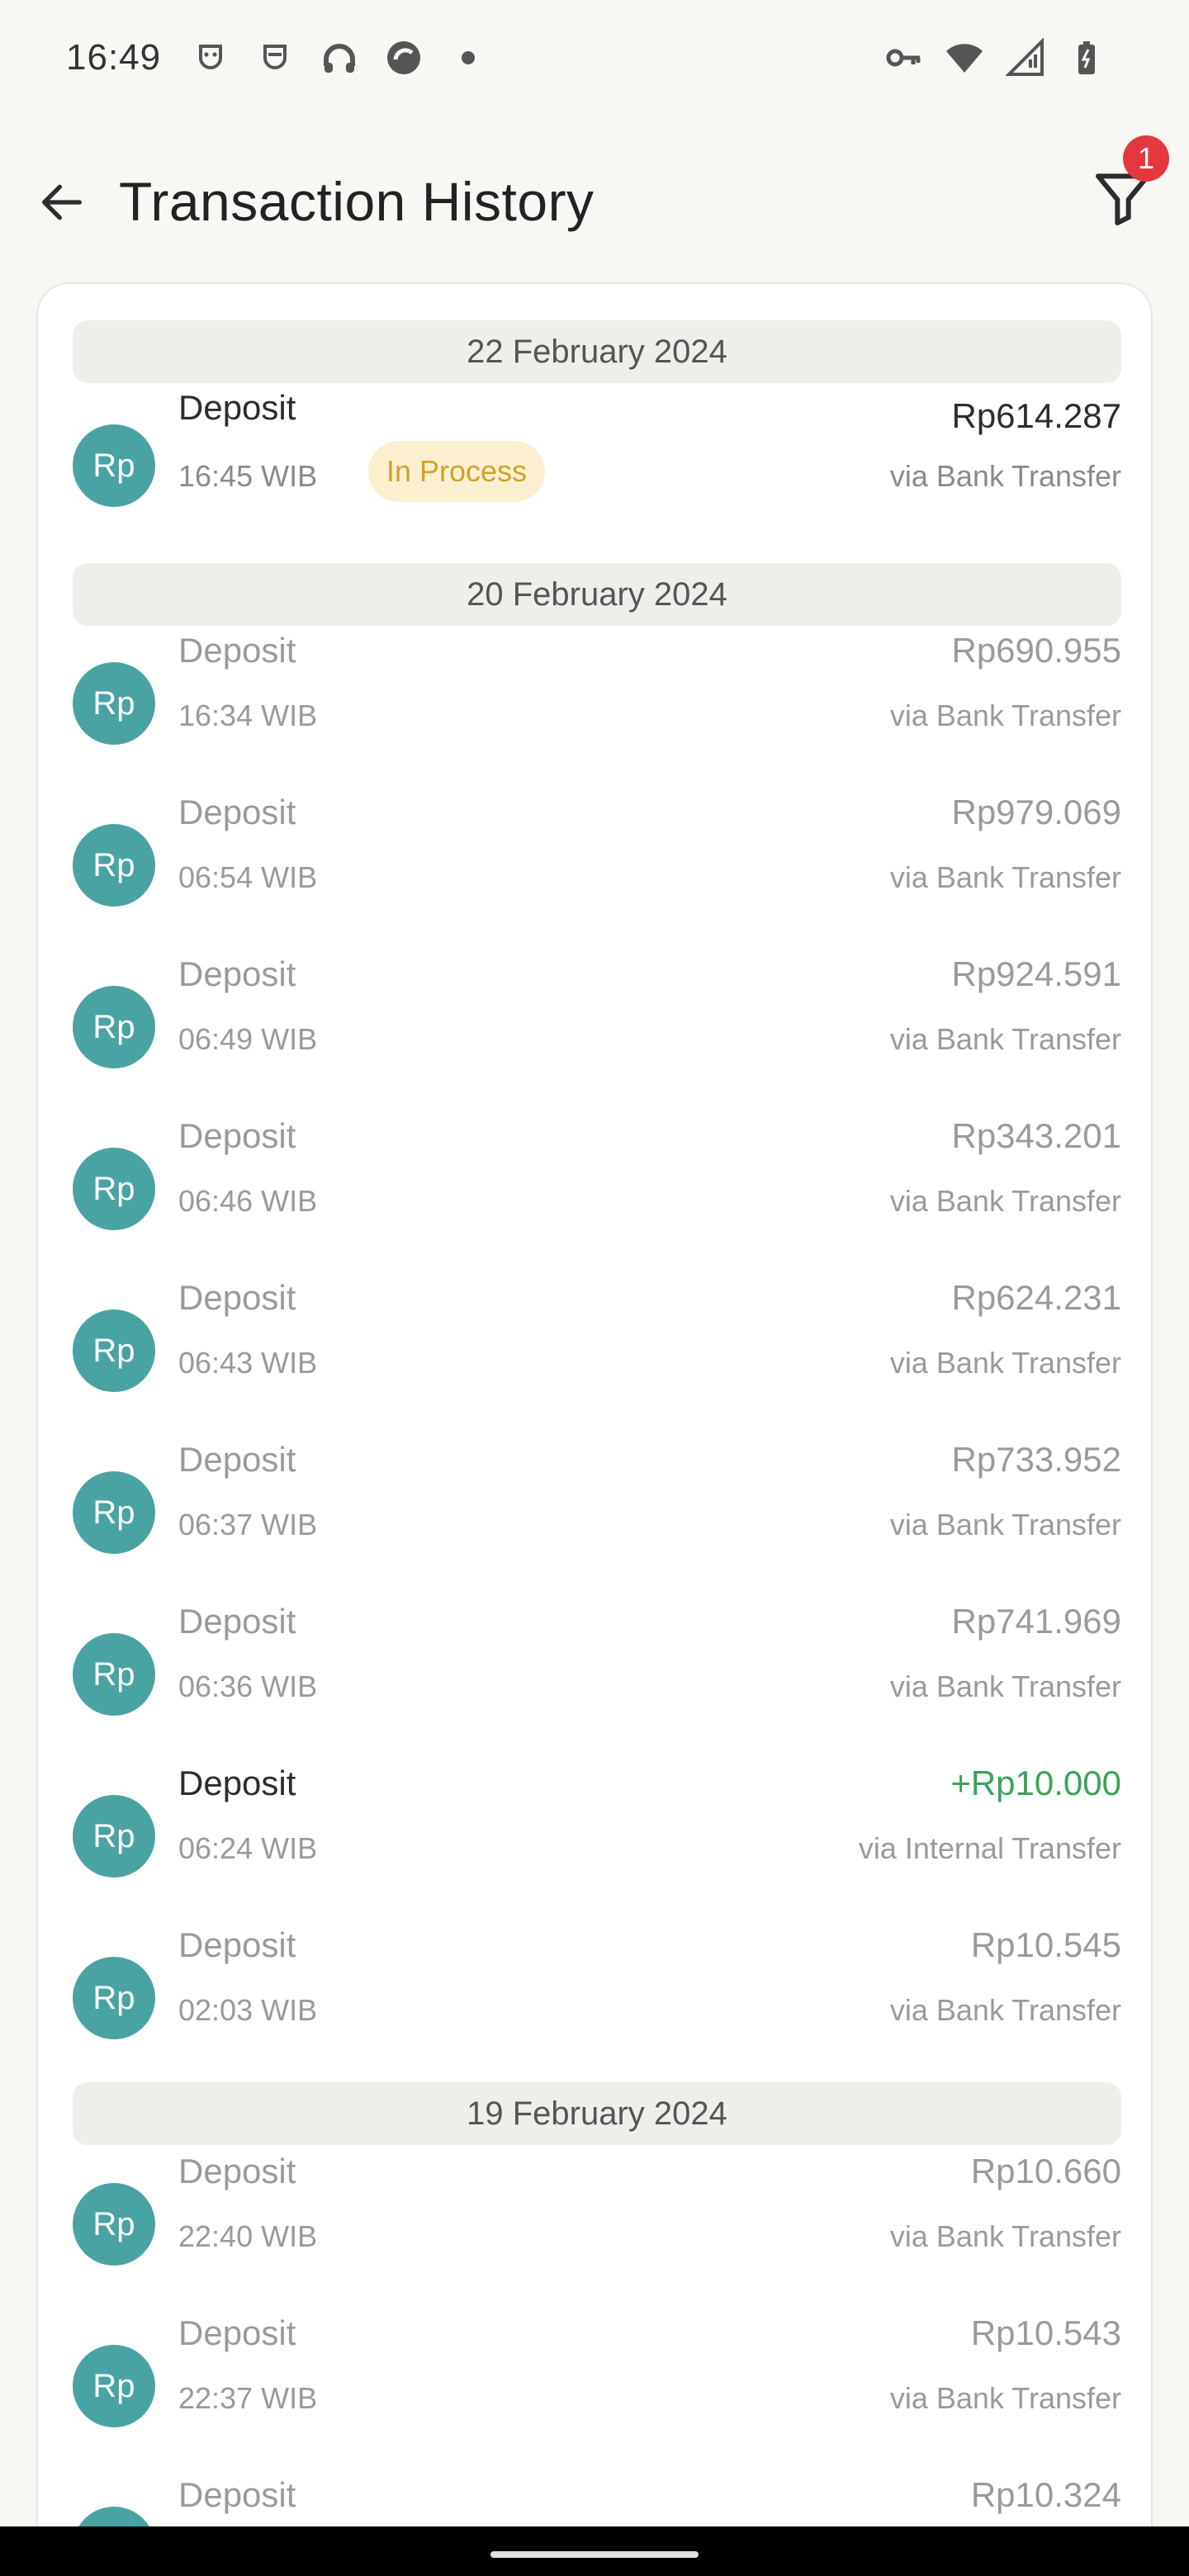 The image size is (1189, 2576). Describe the element at coordinates (248, 1848) in the screenshot. I see `transaction-time: 06:24 WIB` at that location.